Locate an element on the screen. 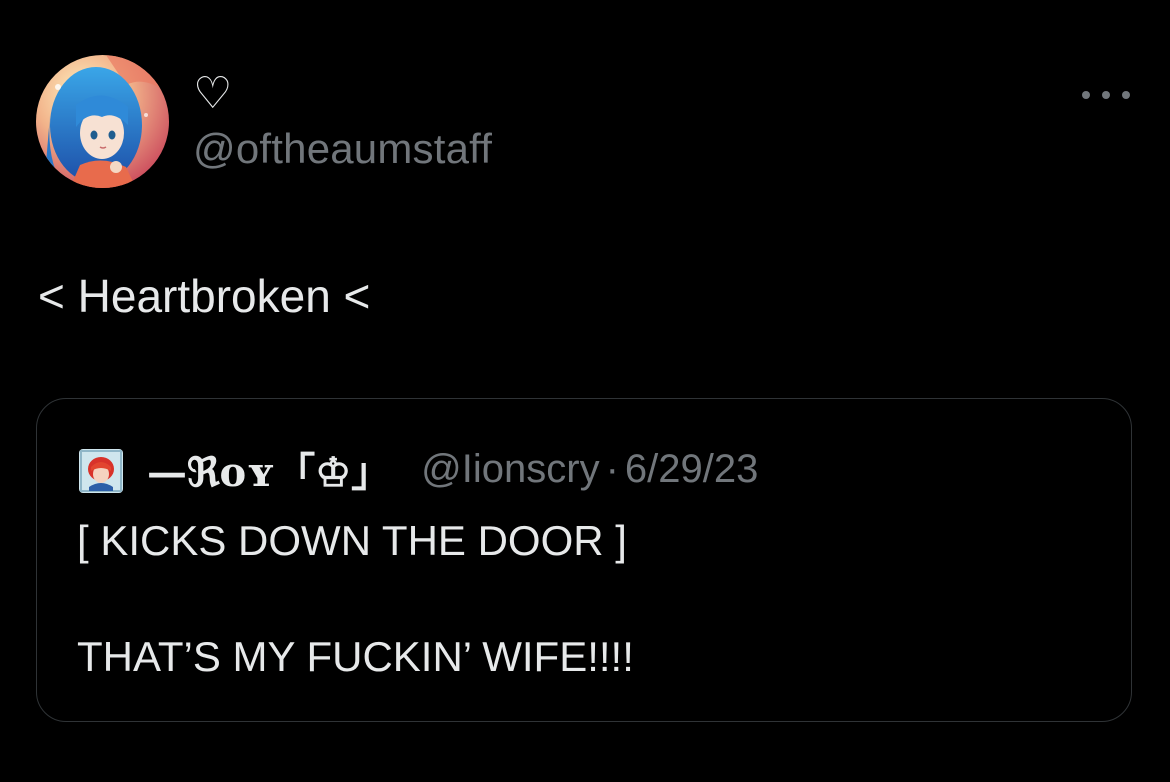 The height and width of the screenshot is (782, 1170). quote-text-line: THAT’S MY FUCKIN’ WIFE!!!! is located at coordinates (355, 656).